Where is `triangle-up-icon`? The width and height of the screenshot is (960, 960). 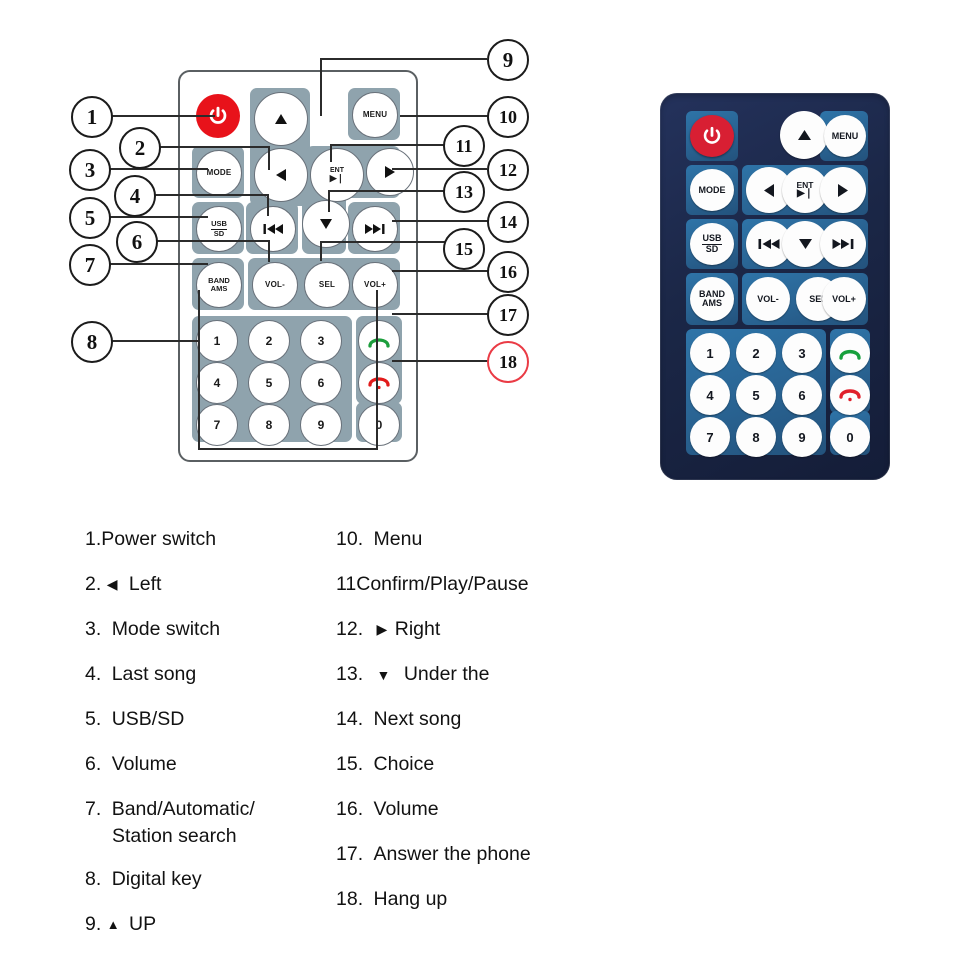 triangle-up-icon is located at coordinates (804, 135).